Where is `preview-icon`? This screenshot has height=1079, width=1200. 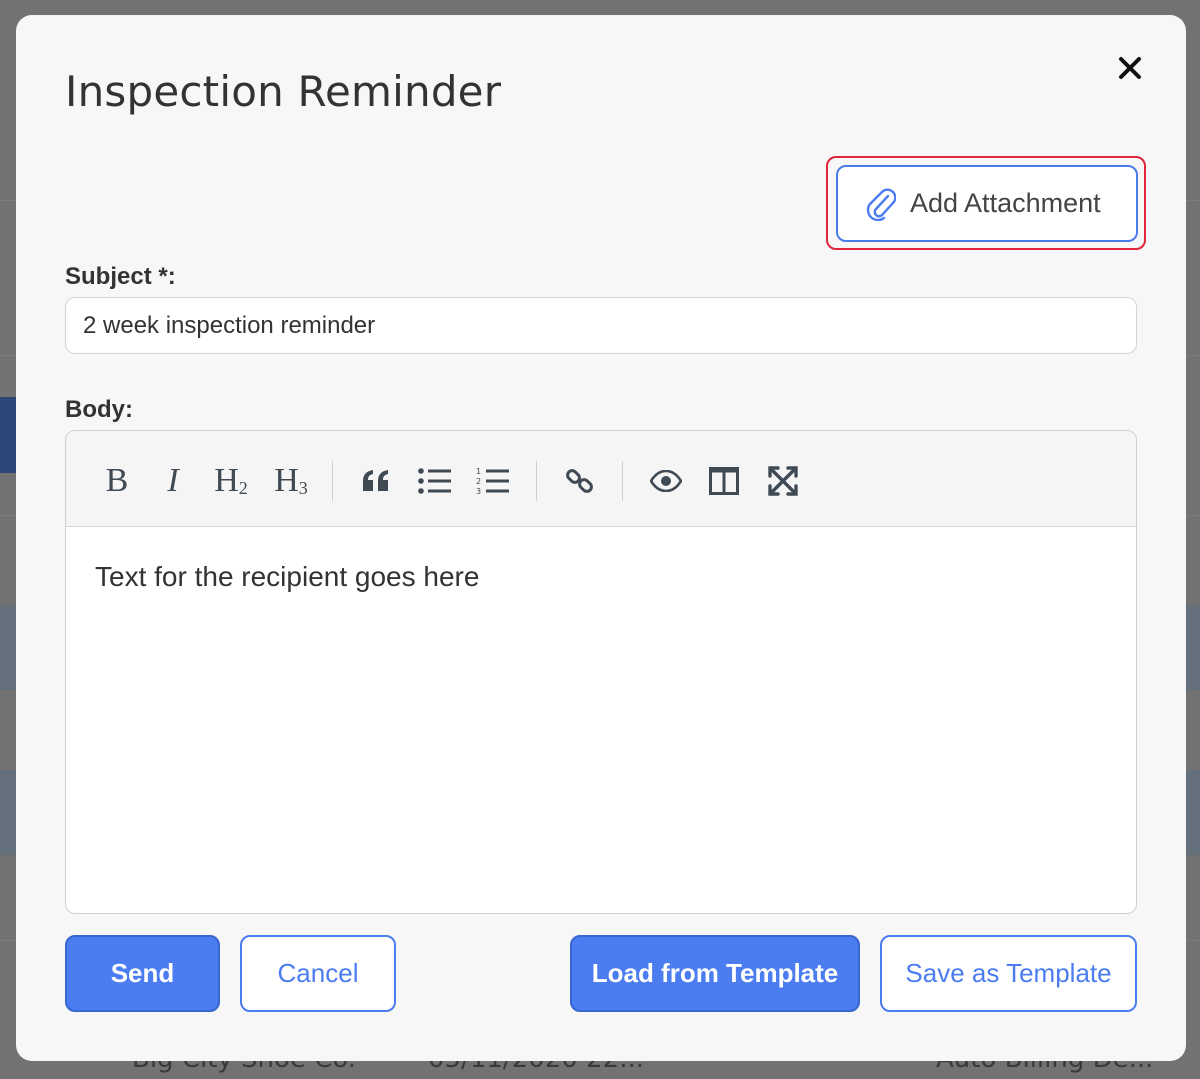 preview-icon is located at coordinates (666, 481).